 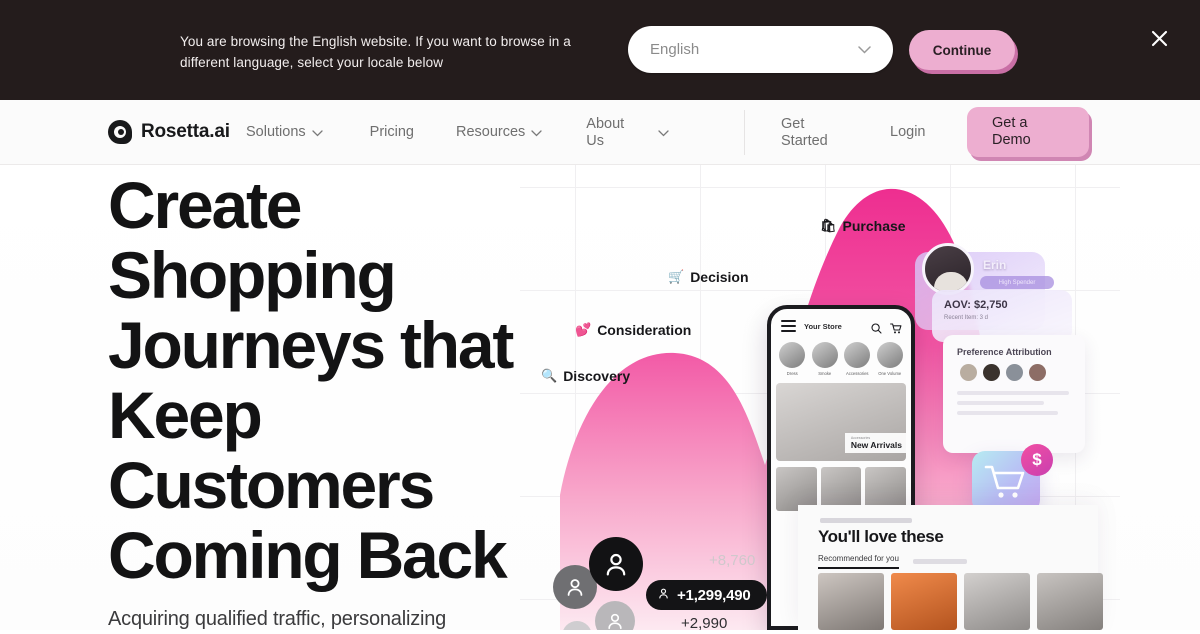 I want to click on search-icon, so click(x=876, y=327).